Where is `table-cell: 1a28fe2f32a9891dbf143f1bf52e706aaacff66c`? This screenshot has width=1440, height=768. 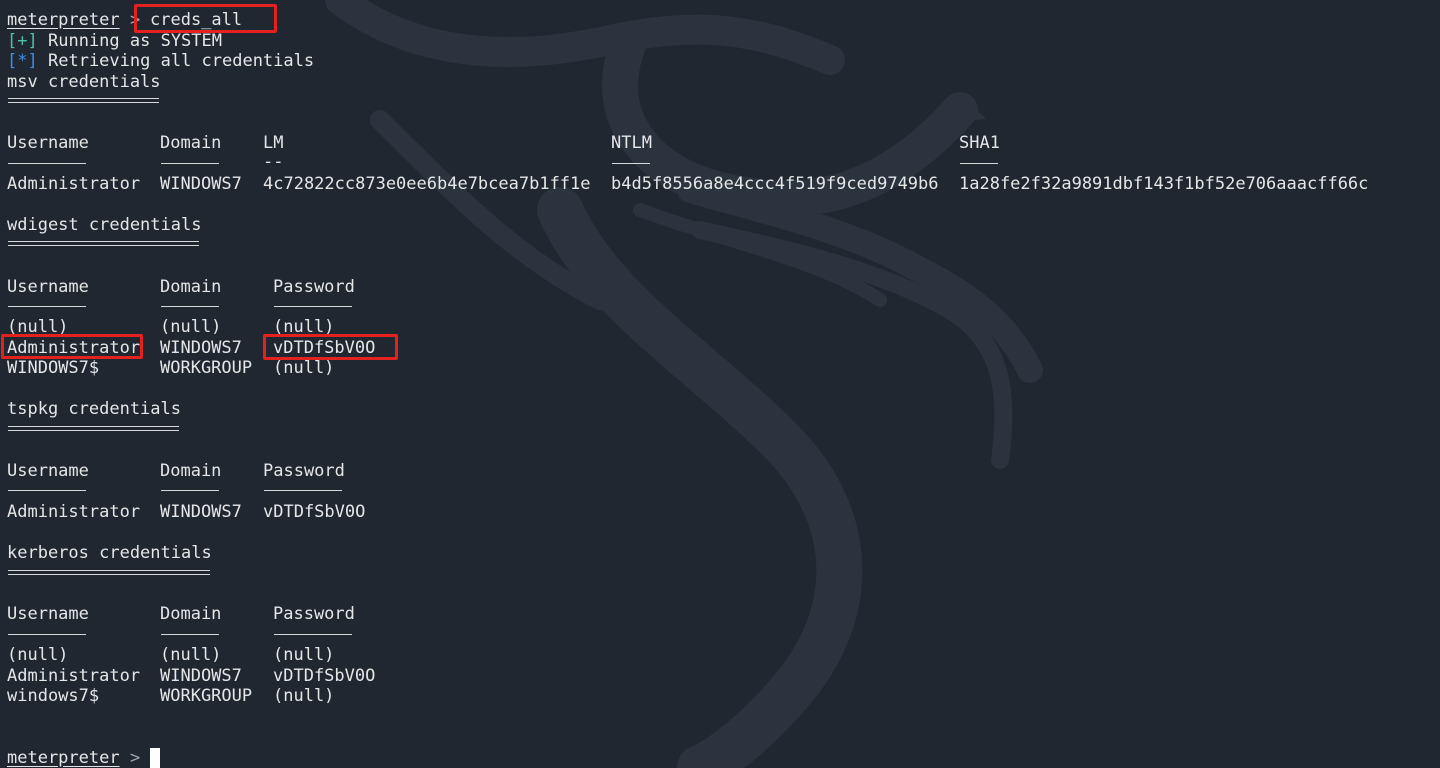
table-cell: 1a28fe2f32a9891dbf143f1bf52e706aaacff66c is located at coordinates (1164, 184).